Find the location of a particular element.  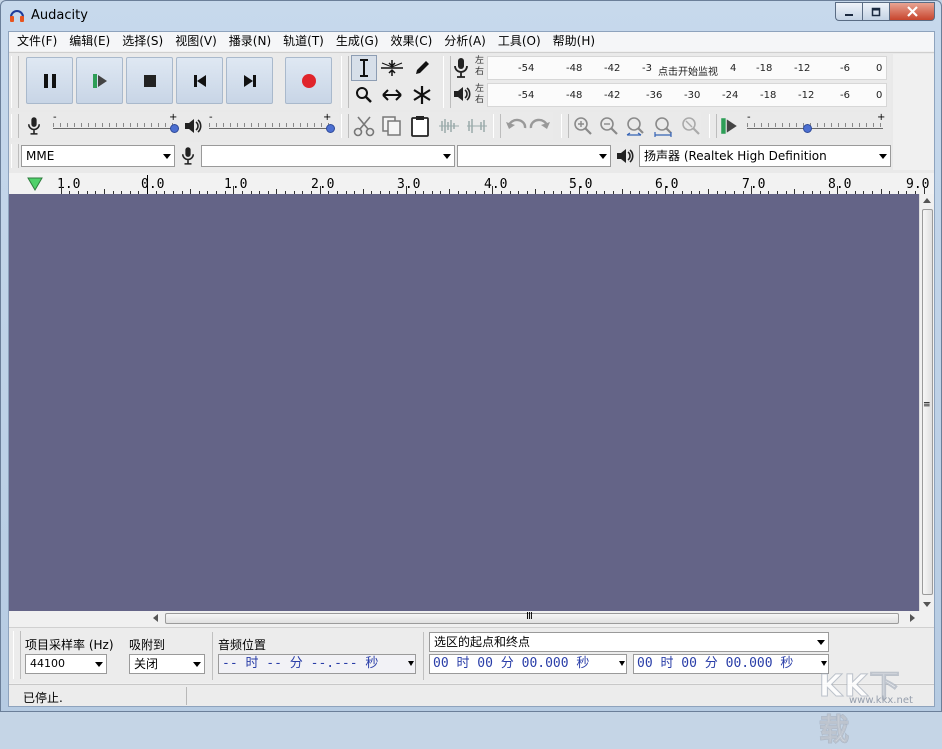

undo-icon is located at coordinates (516, 126).